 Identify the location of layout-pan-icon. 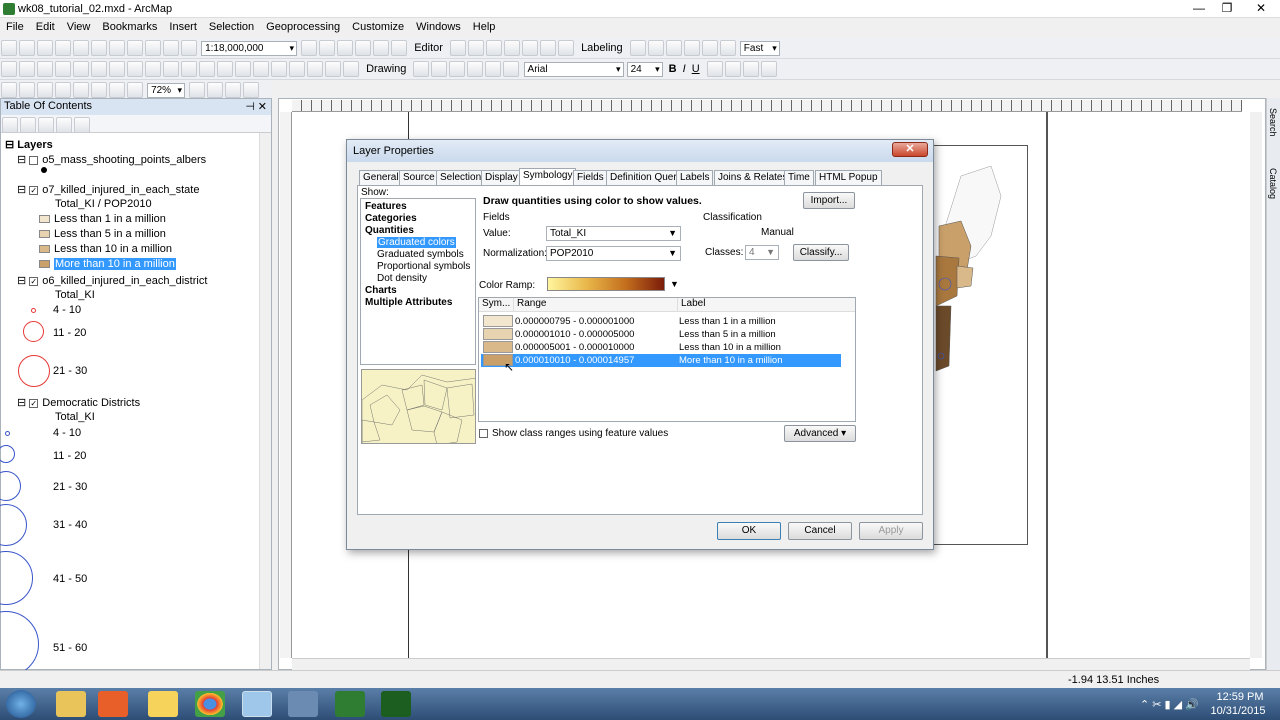
(45, 90).